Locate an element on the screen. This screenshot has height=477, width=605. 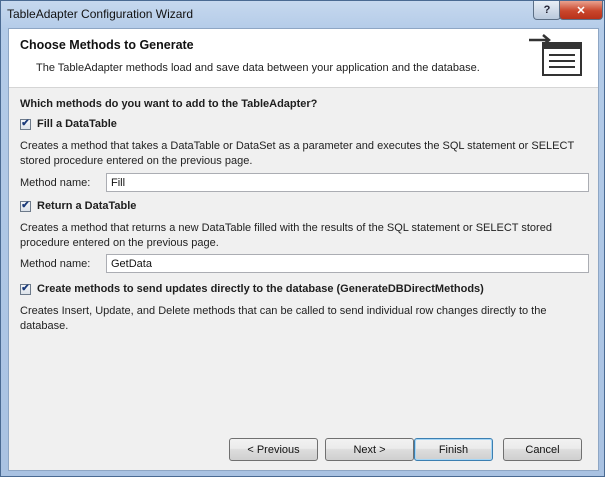
help-icon: ? is located at coordinates (547, 10).